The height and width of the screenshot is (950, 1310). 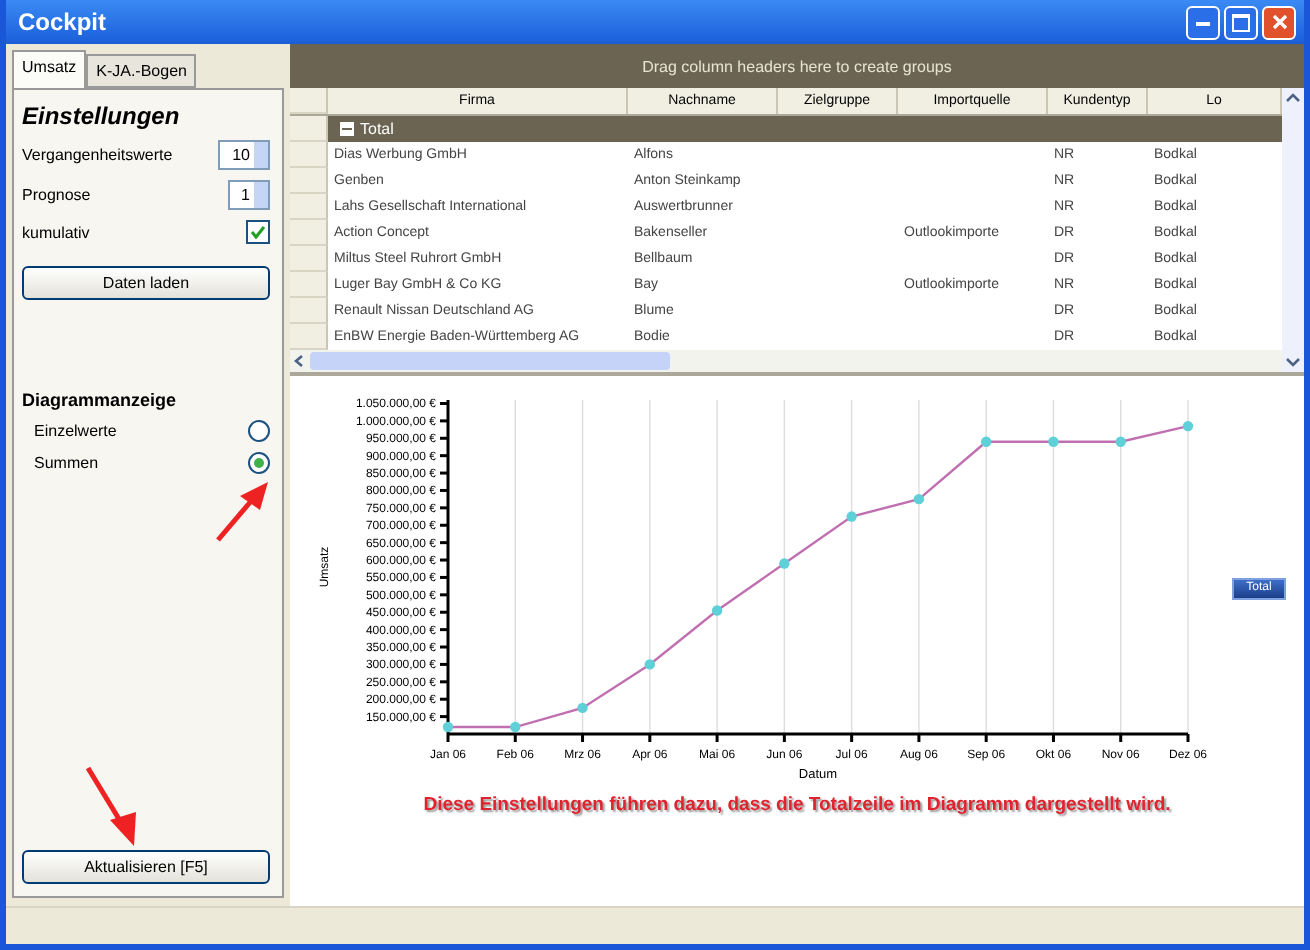 I want to click on field-label: Prognose, so click(x=56, y=195).